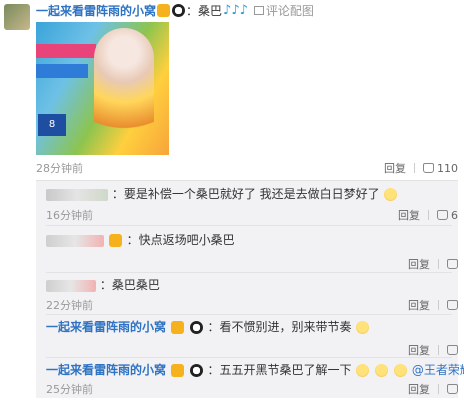 The height and width of the screenshot is (400, 464). What do you see at coordinates (246, 240) in the screenshot?
I see `reply-item: ：快点返场吧小桑巴` at bounding box center [246, 240].